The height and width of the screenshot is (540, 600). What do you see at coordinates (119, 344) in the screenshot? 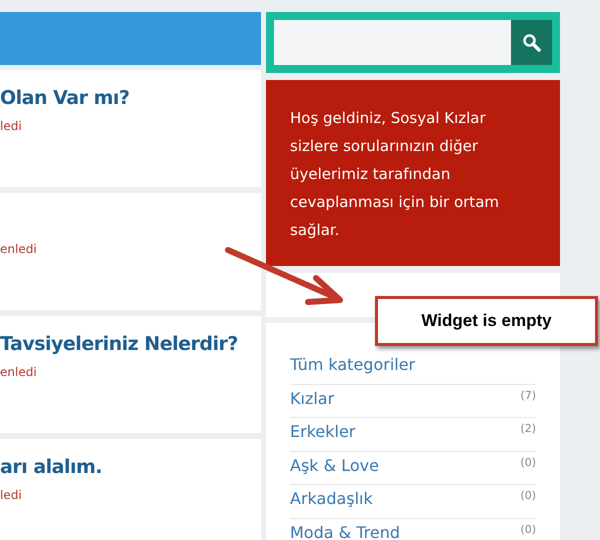
I see `post-title: Tavsiyeleriniz Nelerdir?` at bounding box center [119, 344].